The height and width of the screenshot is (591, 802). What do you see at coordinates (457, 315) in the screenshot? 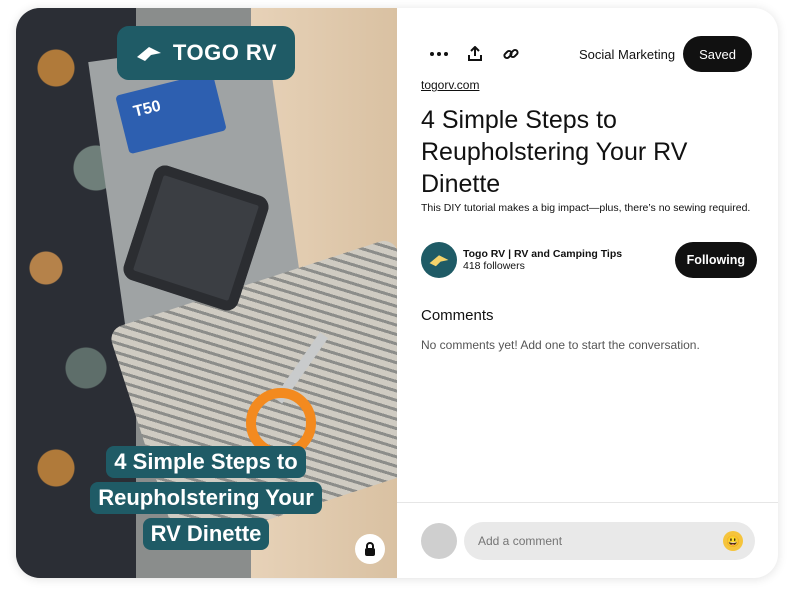
I see `comments-heading: Comments` at bounding box center [457, 315].